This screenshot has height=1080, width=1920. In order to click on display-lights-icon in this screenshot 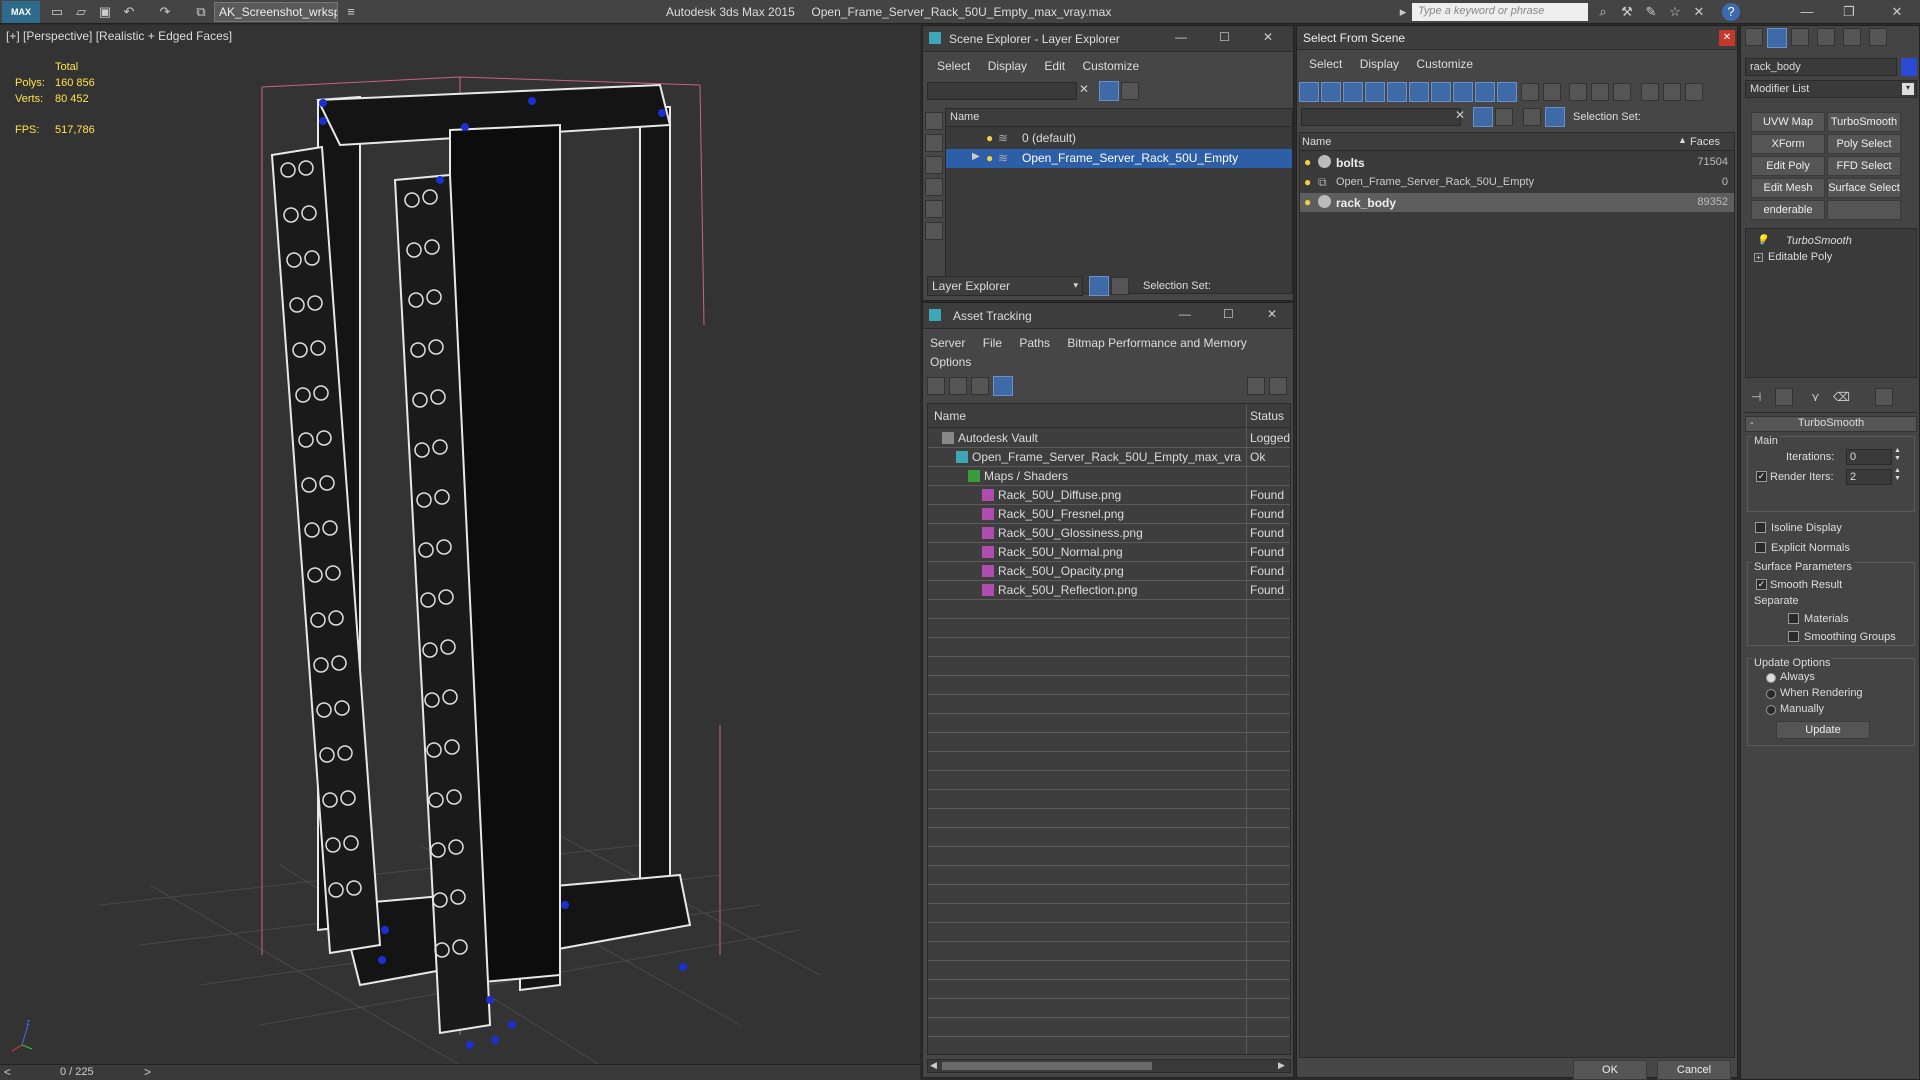, I will do `click(934, 165)`.